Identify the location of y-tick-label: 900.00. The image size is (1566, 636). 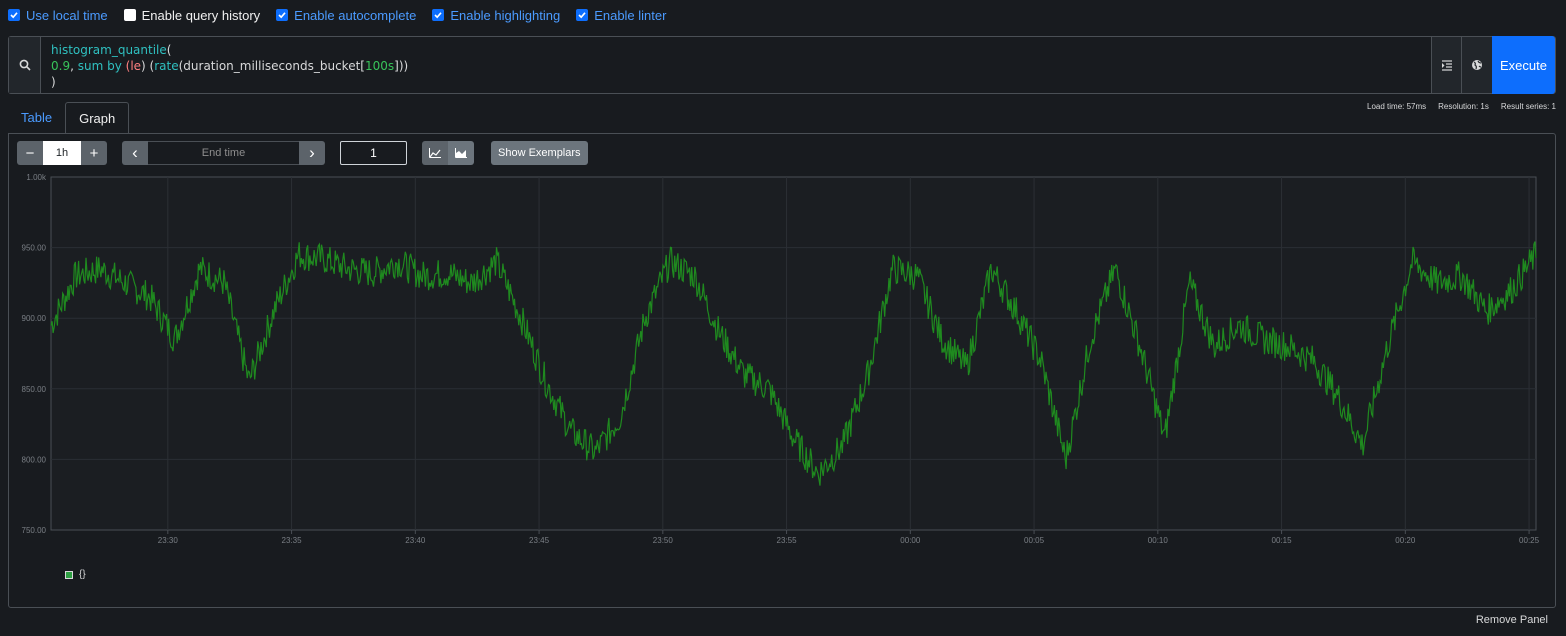
(34, 318).